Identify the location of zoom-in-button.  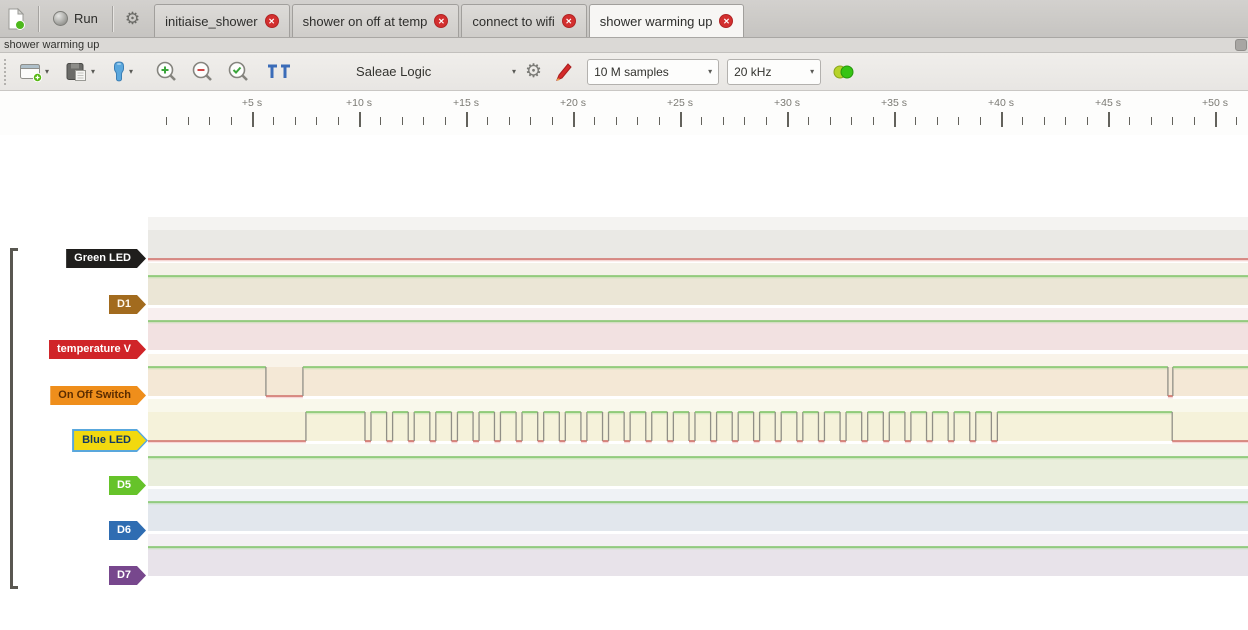
(167, 72).